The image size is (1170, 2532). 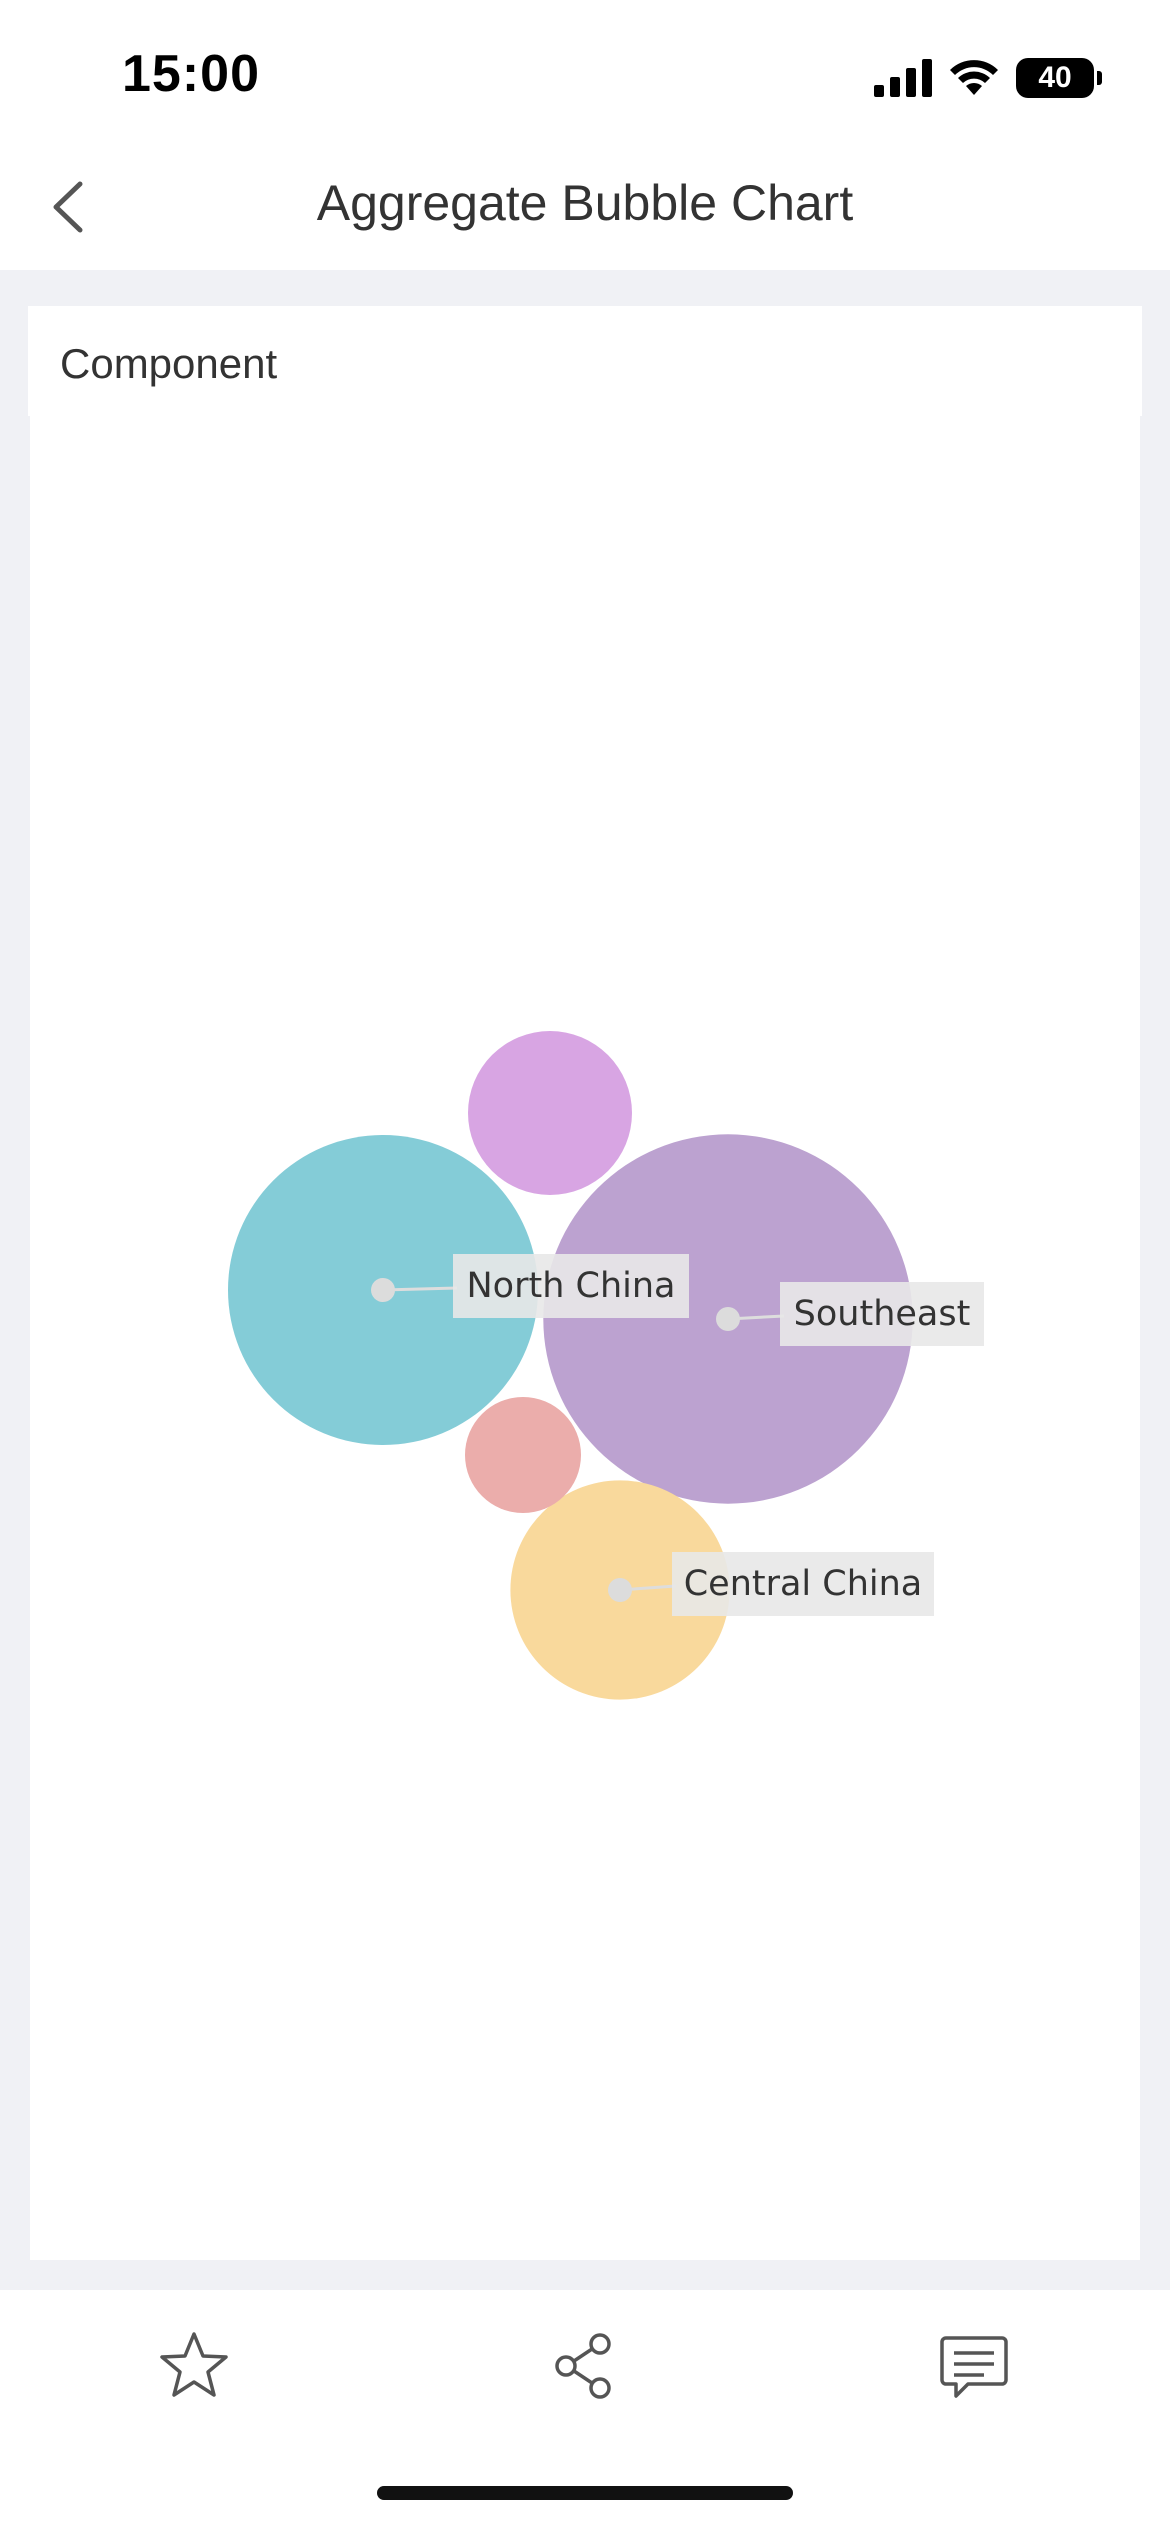 I want to click on bubble-label: Central China, so click(x=803, y=1584).